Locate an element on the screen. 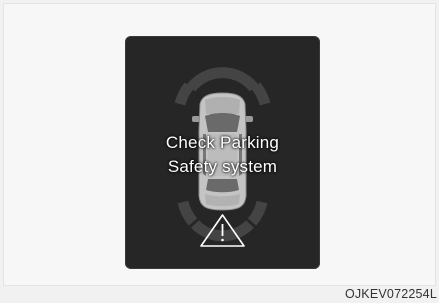 The width and height of the screenshot is (439, 303). warning-message-line-1: Check Parking is located at coordinates (222, 142).